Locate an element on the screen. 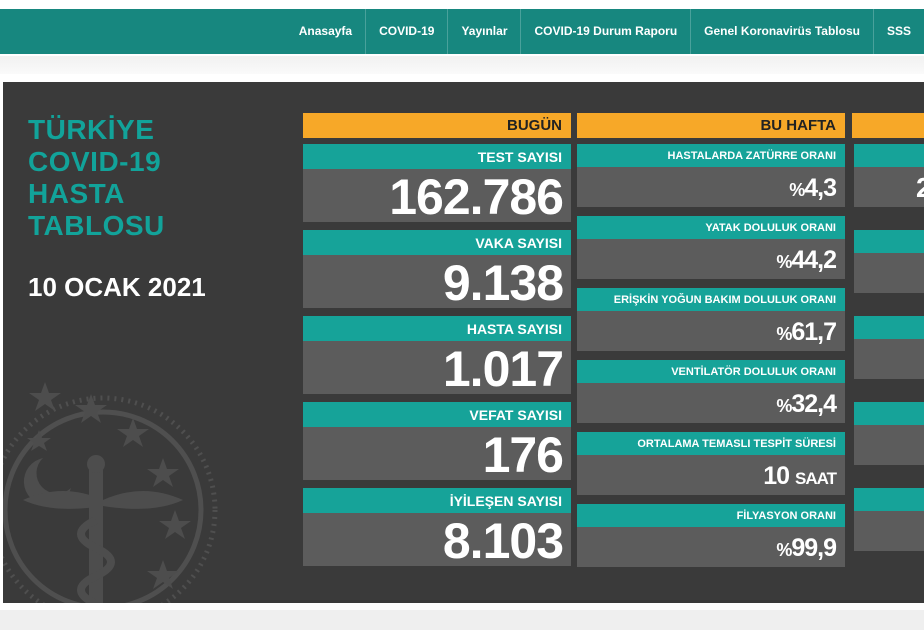 The image size is (924, 630). stat-value: 1.017 is located at coordinates (437, 369).